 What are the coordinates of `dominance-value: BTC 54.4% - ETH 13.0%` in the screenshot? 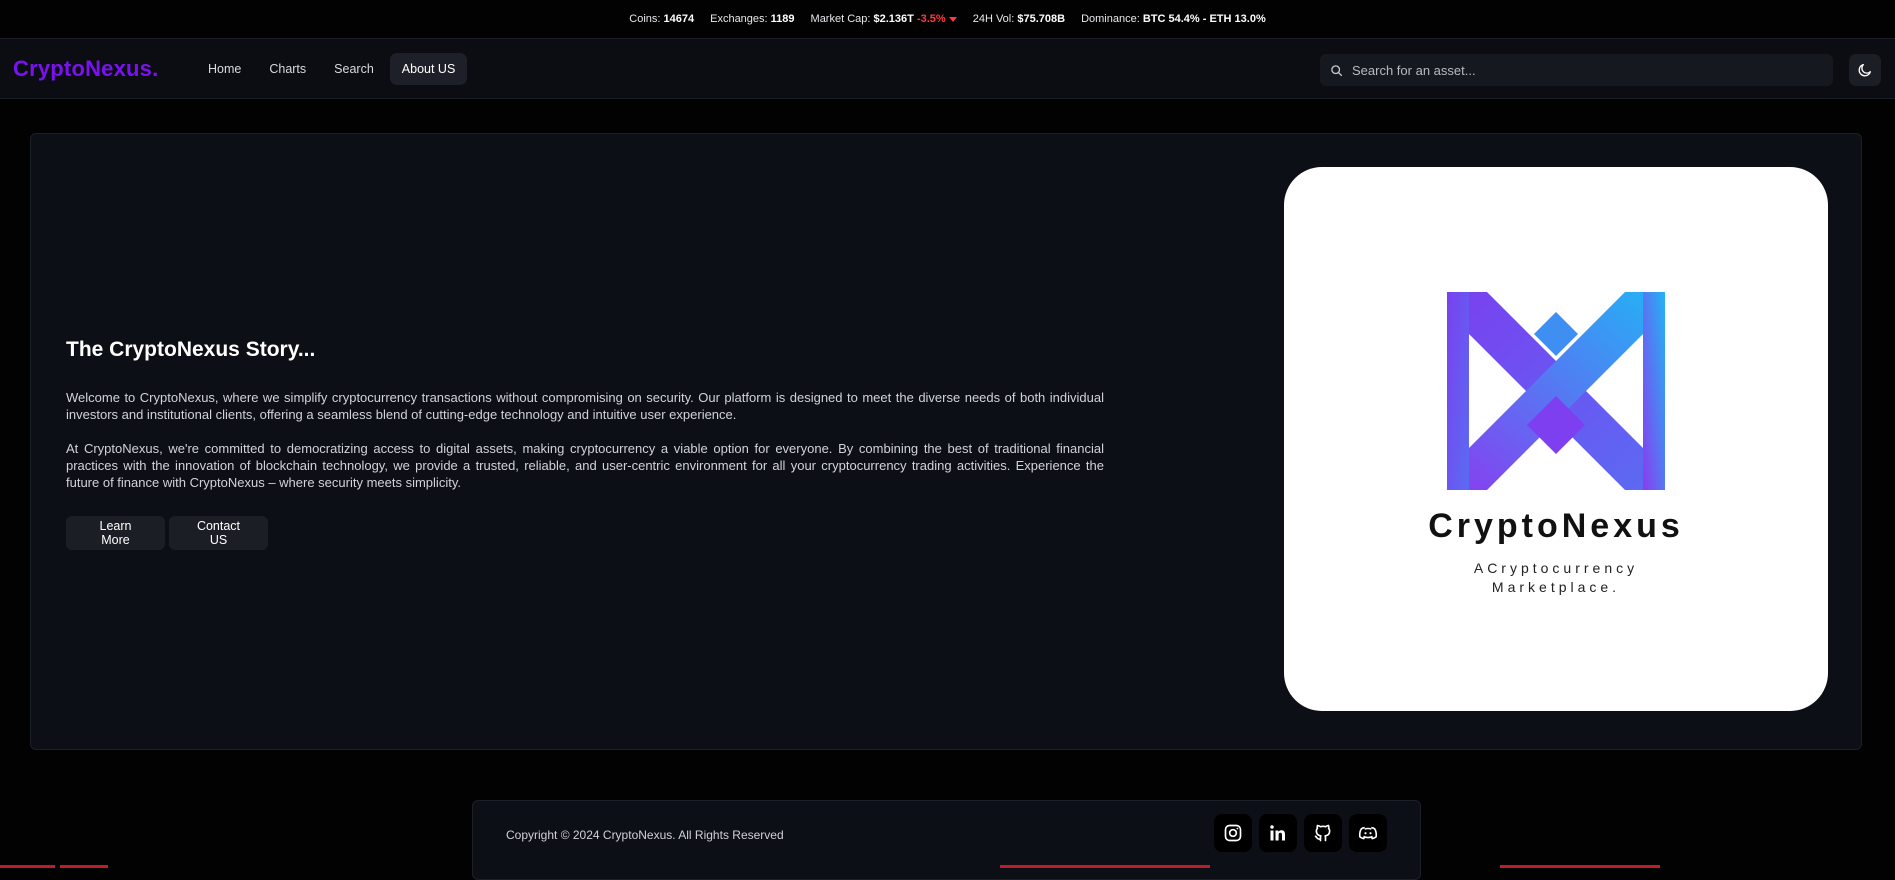 It's located at (1204, 19).